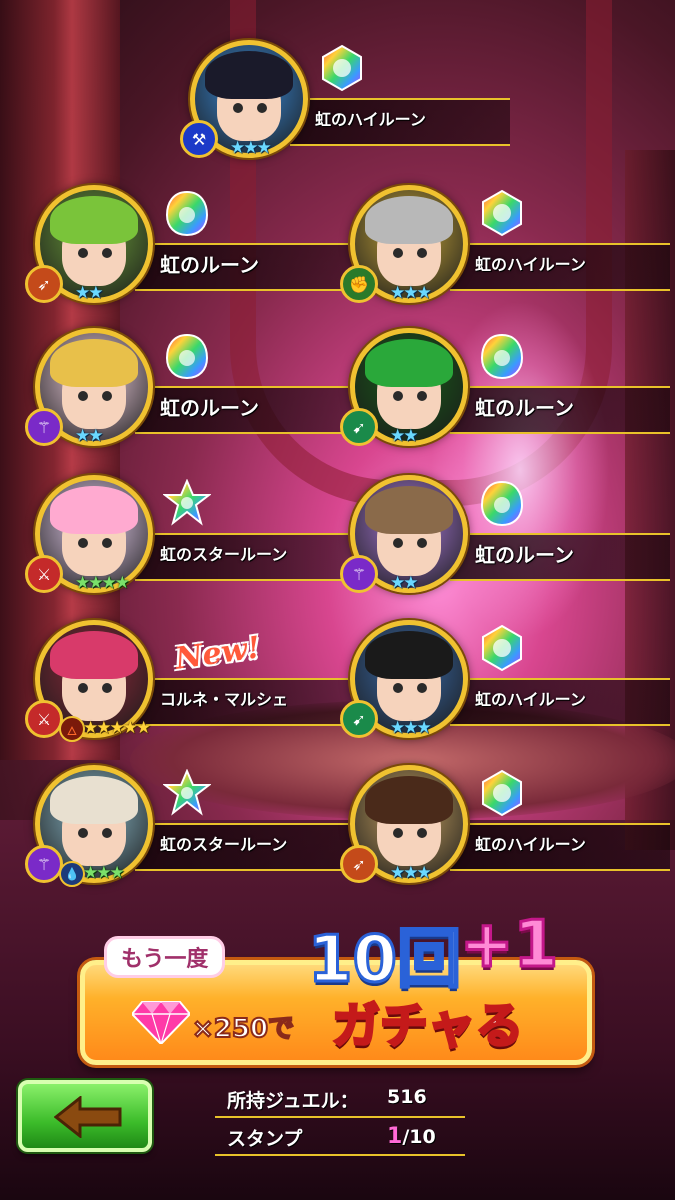 The width and height of the screenshot is (675, 1200). What do you see at coordinates (428, 1026) in the screenshot?
I see `gacha-verb-label: ガチャる` at bounding box center [428, 1026].